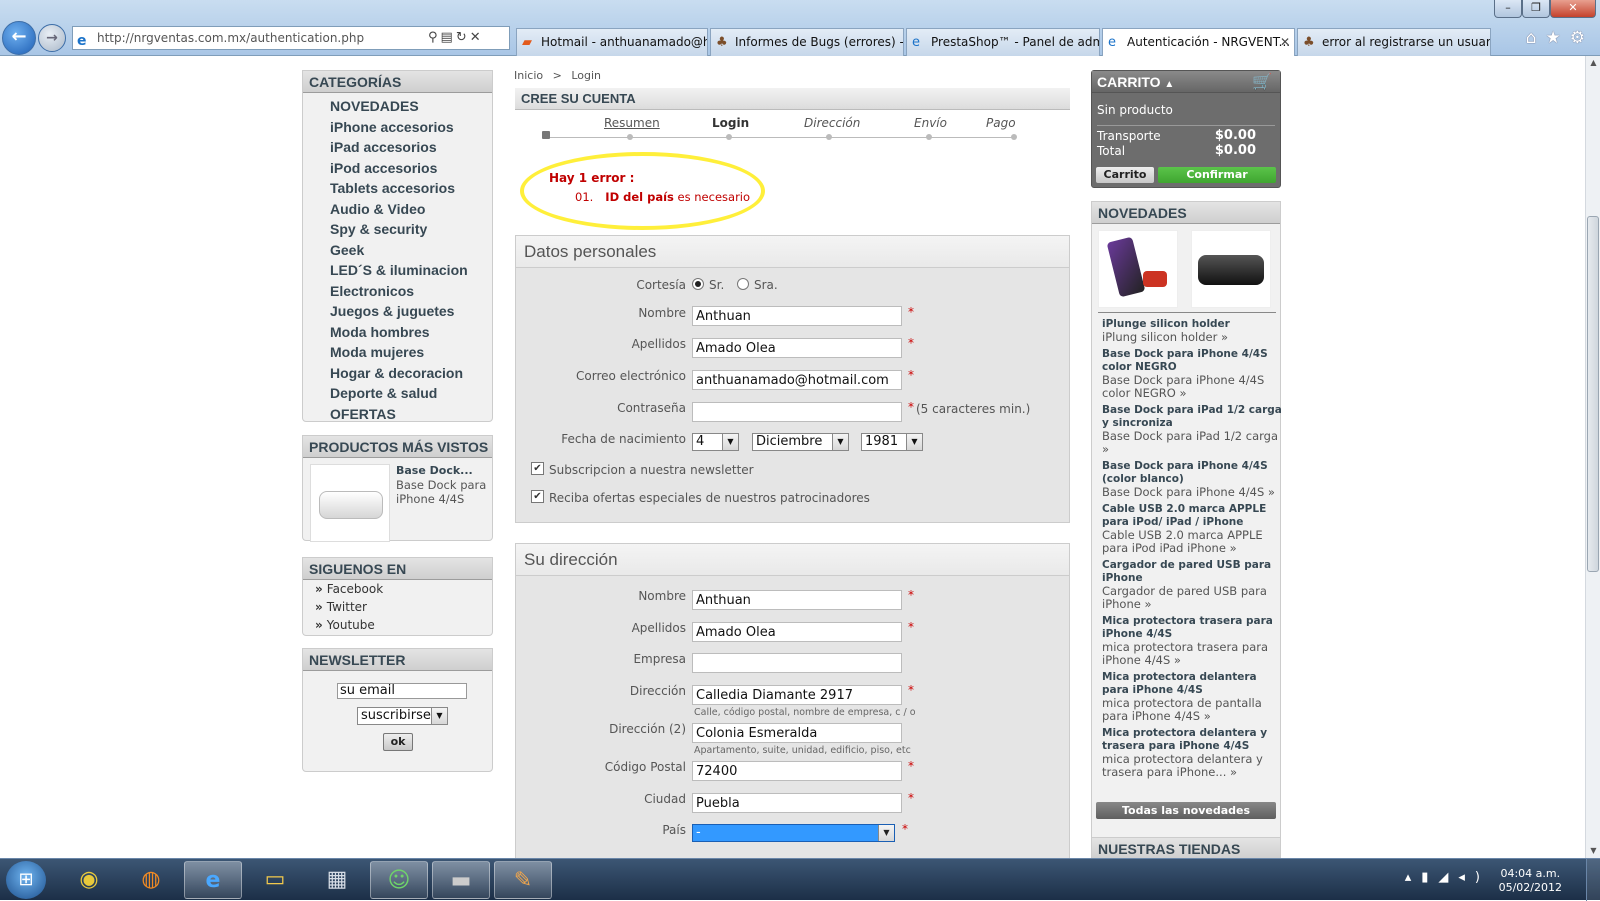 Image resolution: width=1600 pixels, height=901 pixels. I want to click on offers-checkbox: ✔, so click(537, 496).